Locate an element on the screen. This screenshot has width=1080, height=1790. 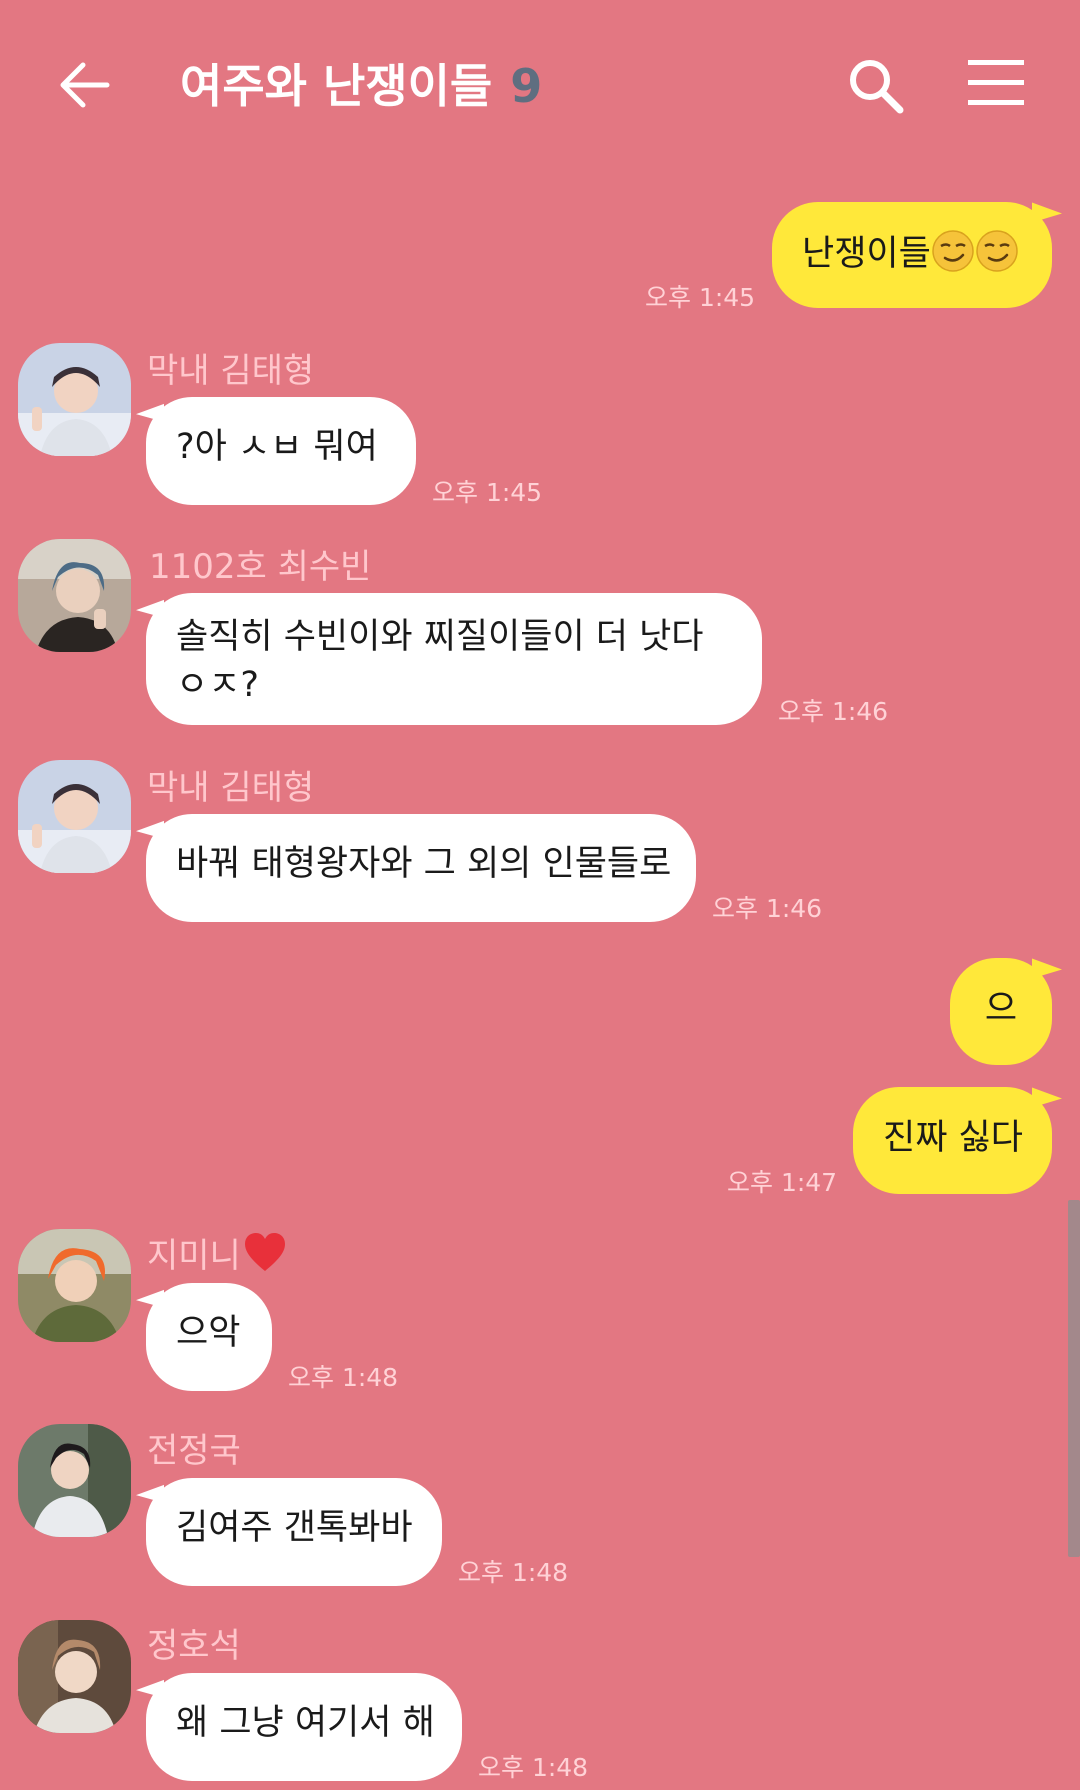
back-arrow-icon is located at coordinates (85, 85).